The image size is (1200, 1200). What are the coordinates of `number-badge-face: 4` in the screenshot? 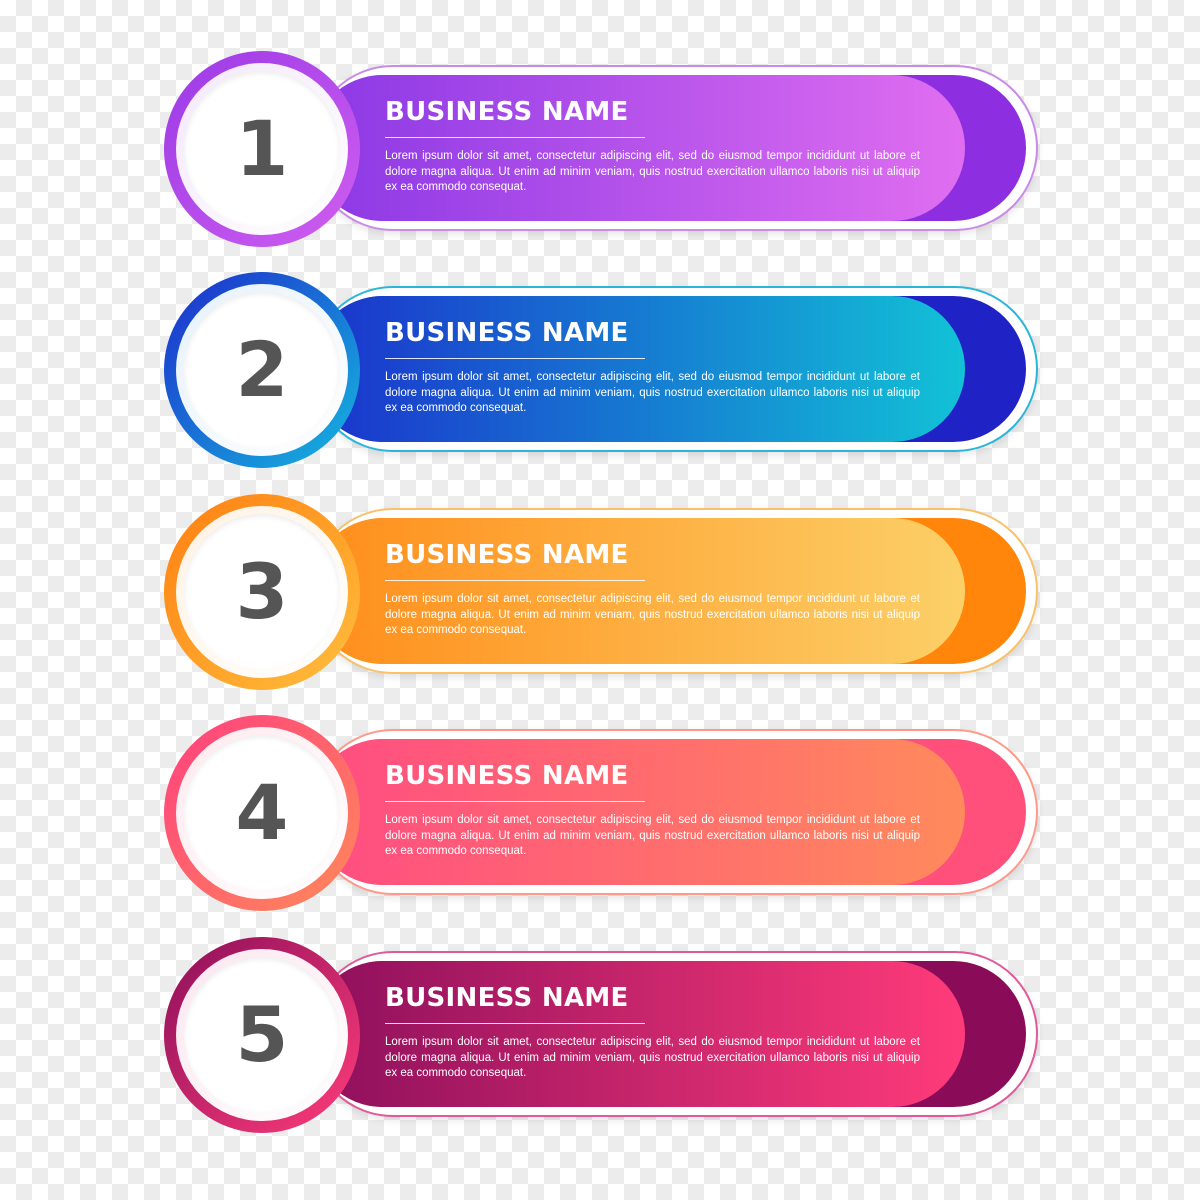 It's located at (262, 813).